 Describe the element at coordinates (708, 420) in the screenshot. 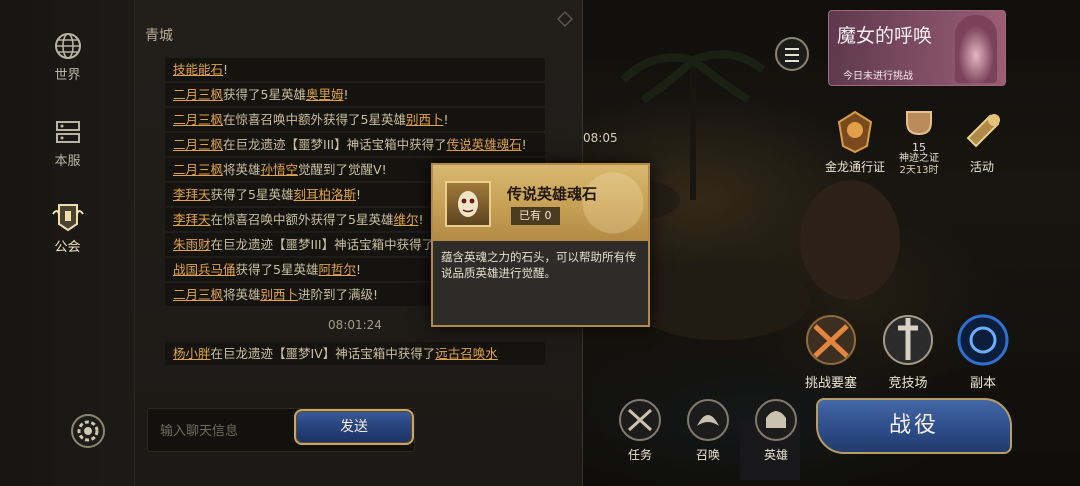

I see `summon-bird-icon` at that location.